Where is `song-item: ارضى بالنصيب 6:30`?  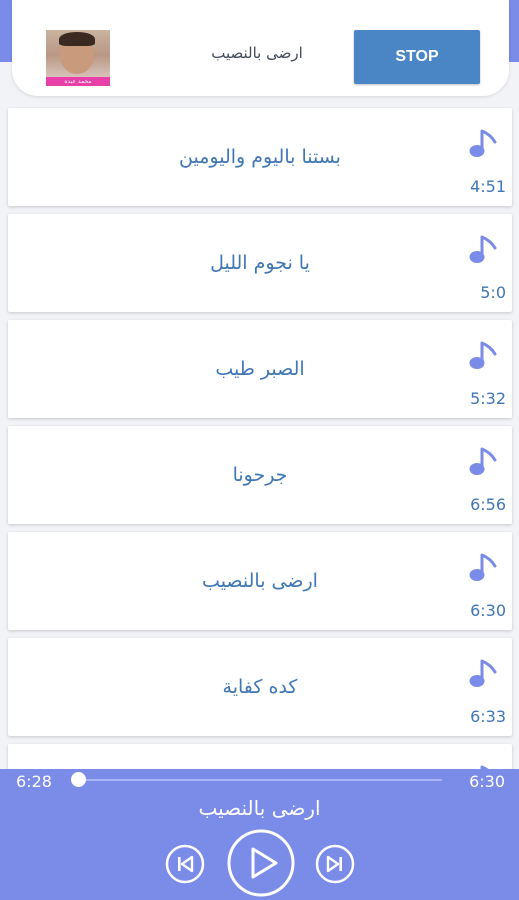
song-item: ارضى بالنصيب 6:30 is located at coordinates (260, 581).